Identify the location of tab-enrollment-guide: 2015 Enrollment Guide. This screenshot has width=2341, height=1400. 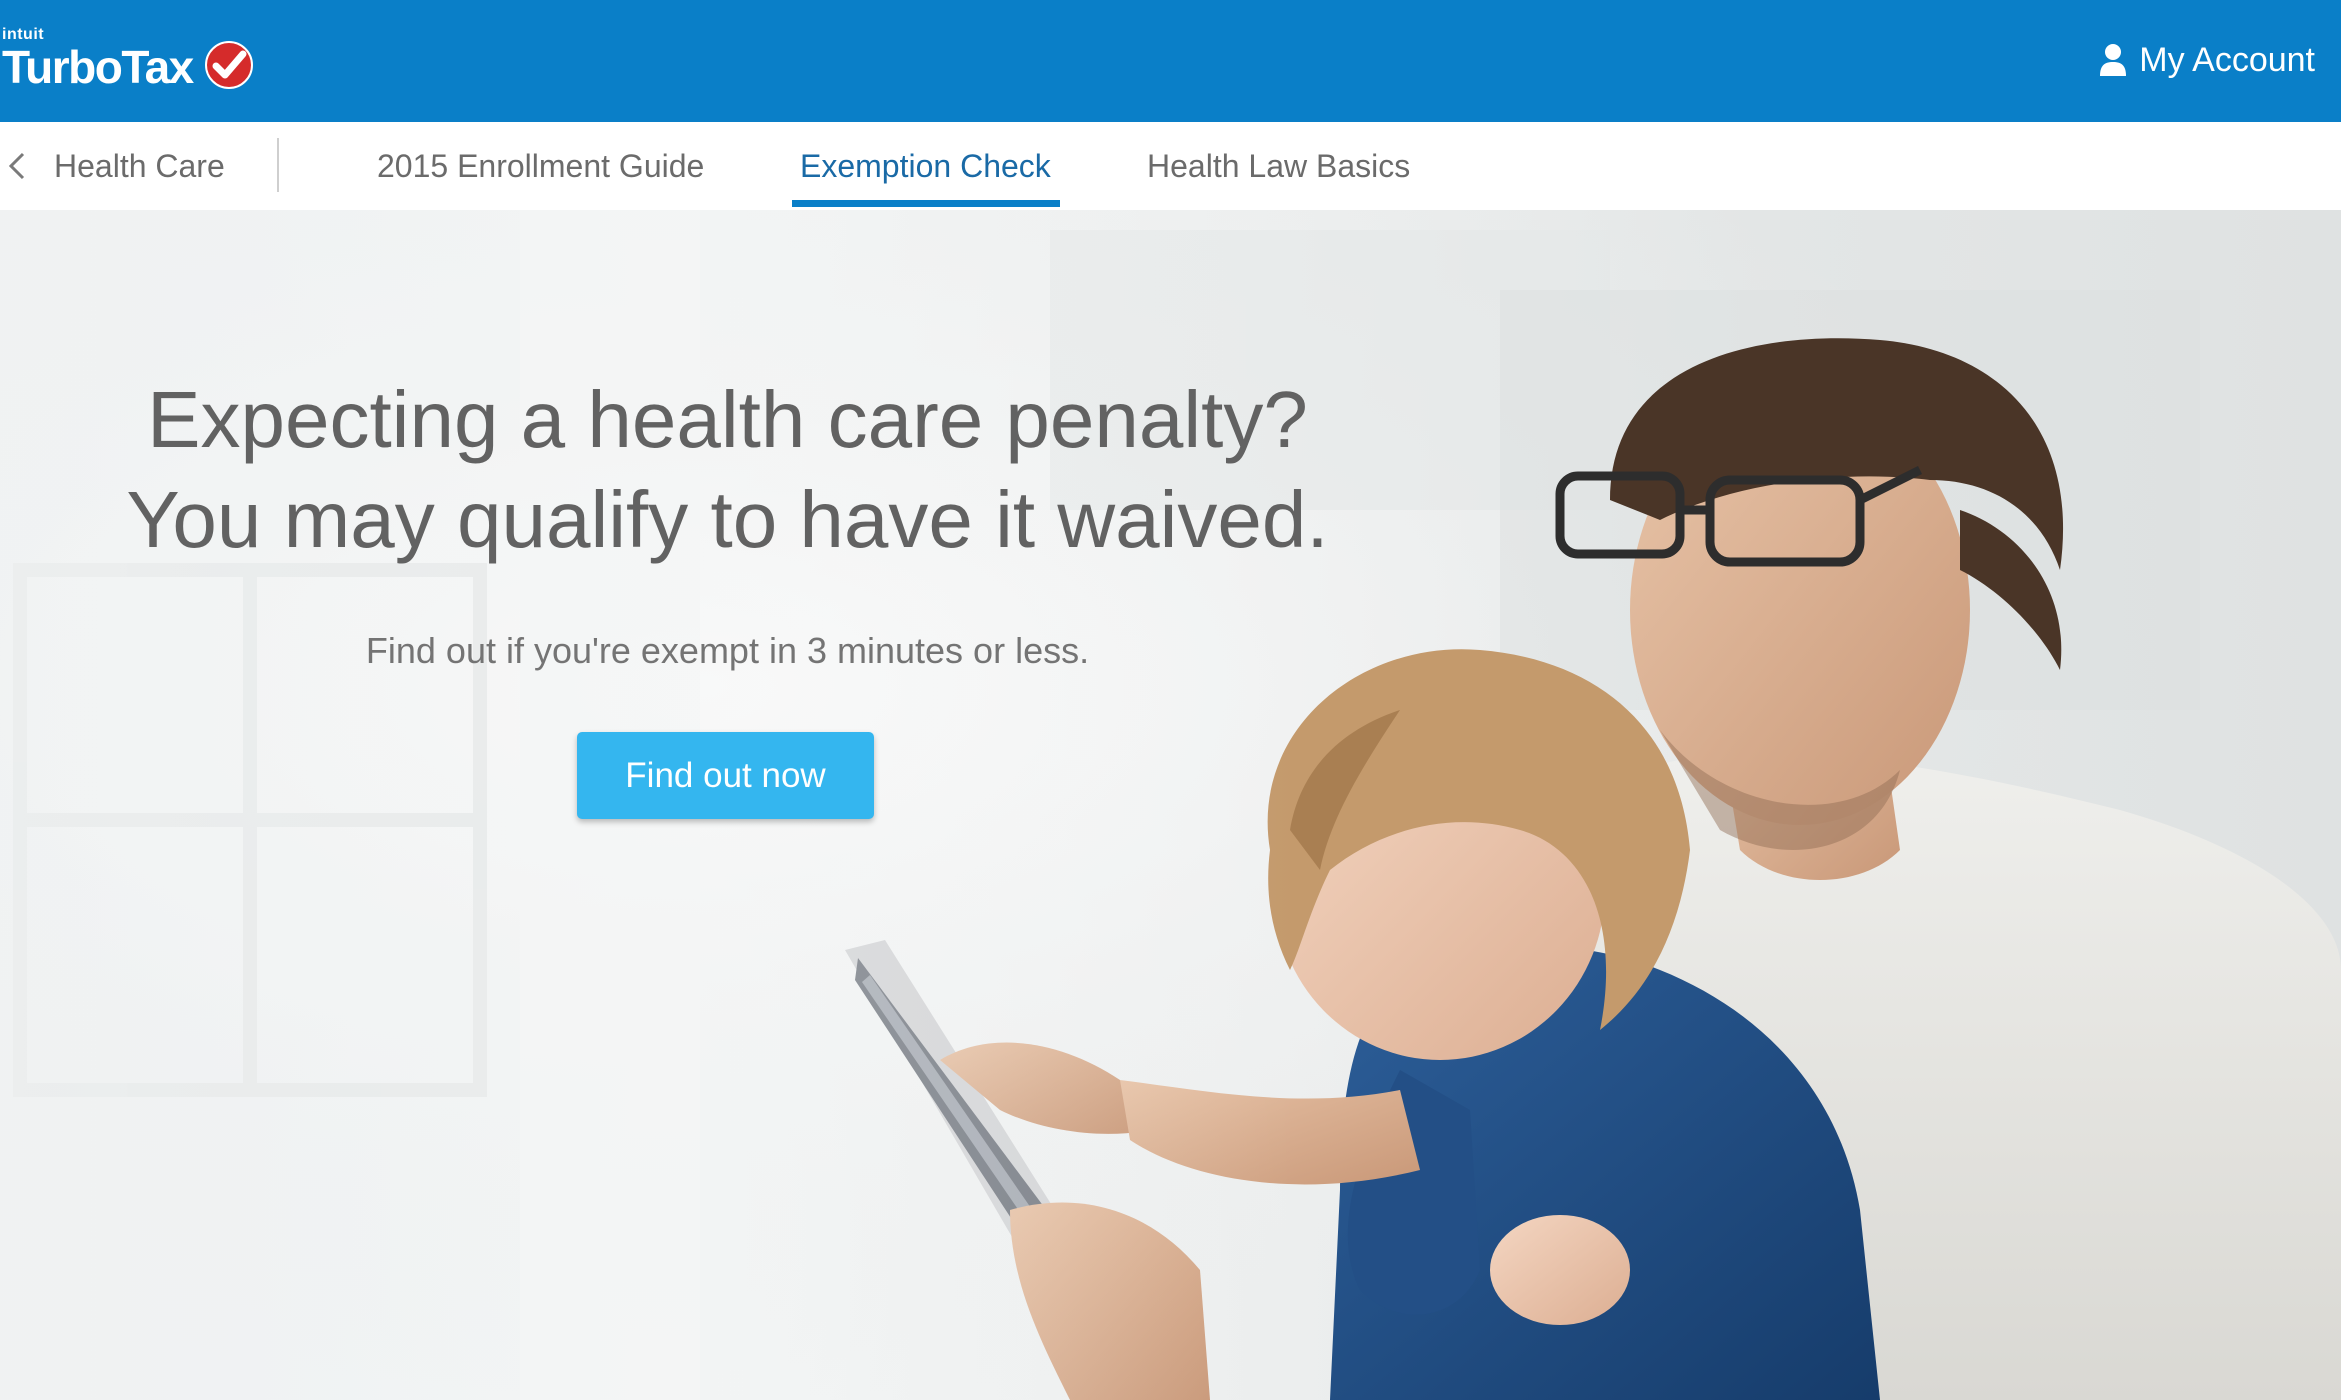
(540, 166).